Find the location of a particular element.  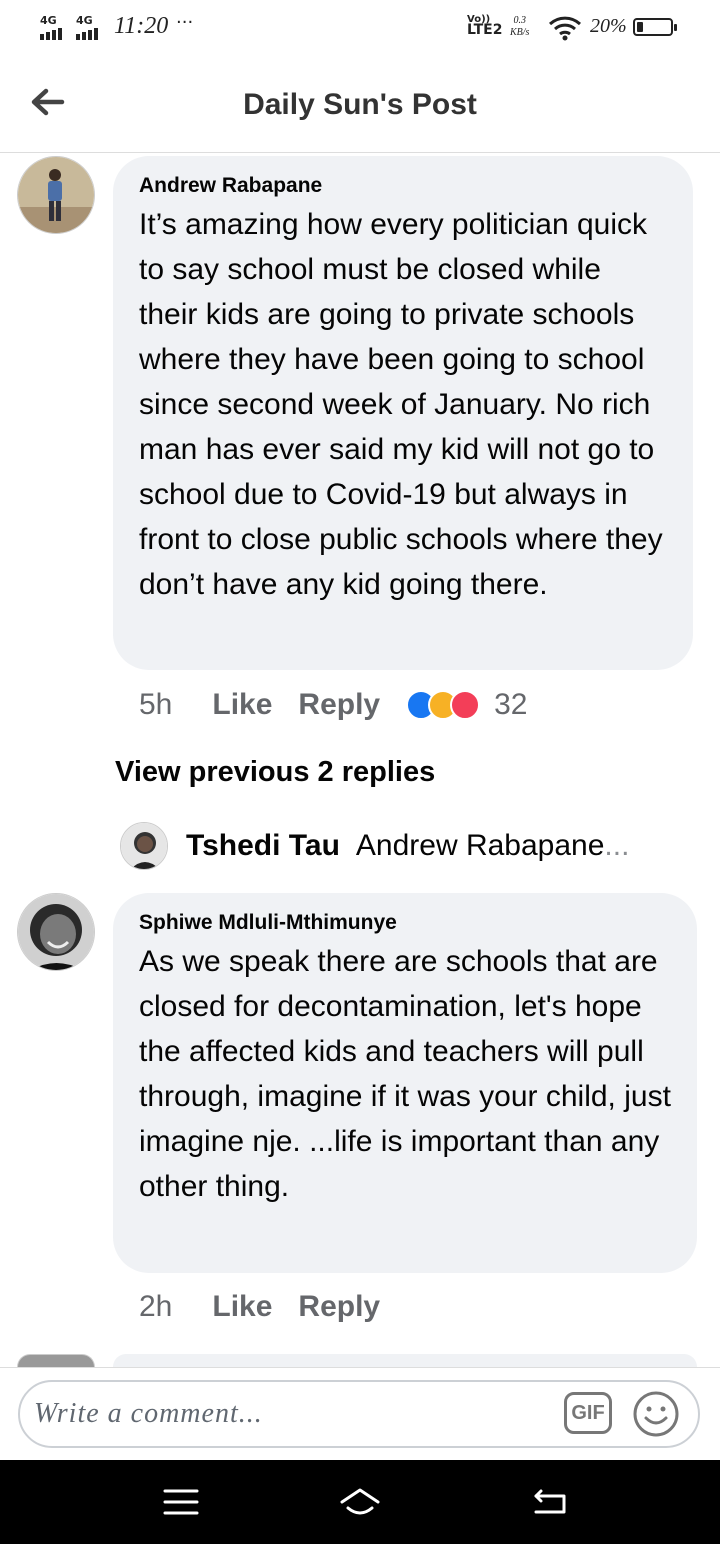

comment-author: Sphiwe Mdluli-Mthimunye is located at coordinates (405, 923).